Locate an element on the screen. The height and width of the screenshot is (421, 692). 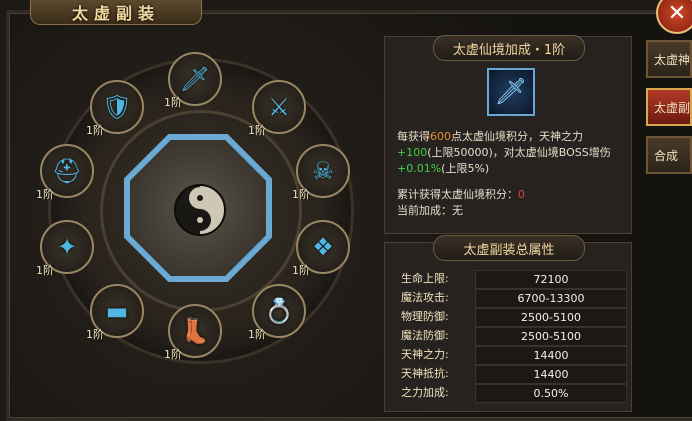
tab-hecheng: 合成 is located at coordinates (669, 155).